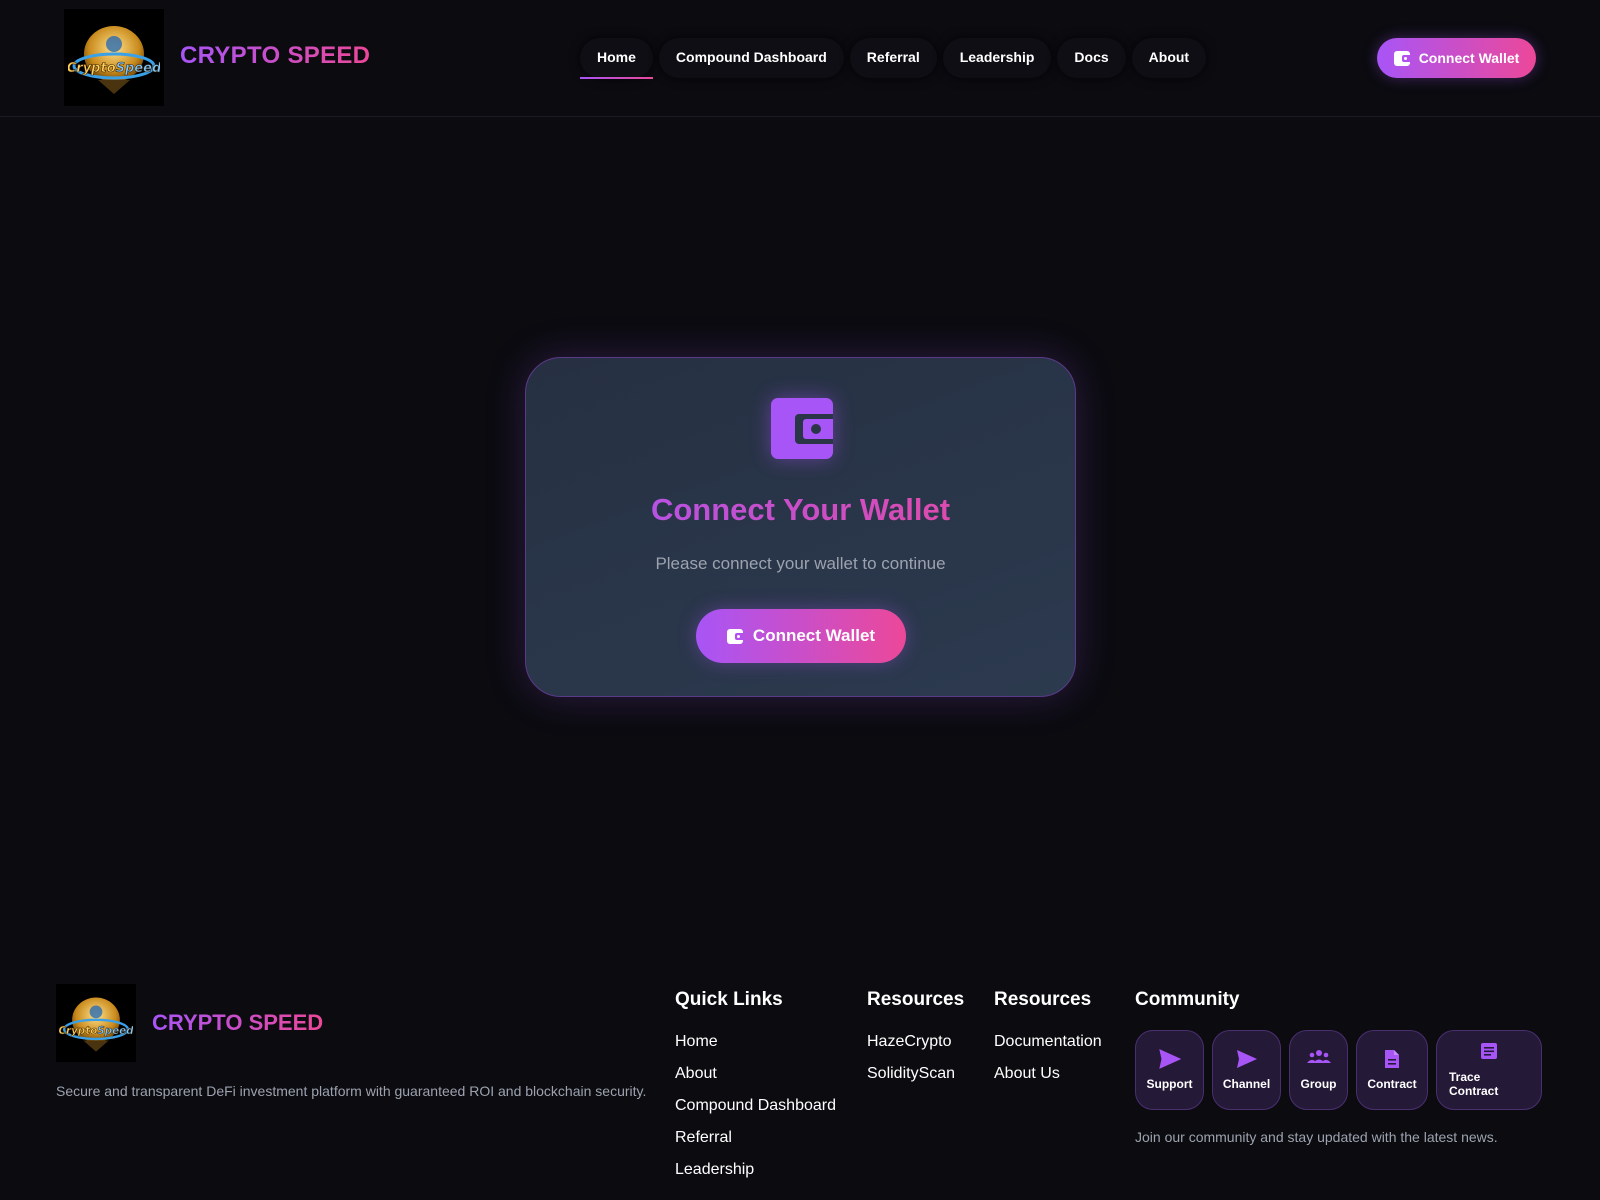 The width and height of the screenshot is (1600, 1200). I want to click on support-button: Support, so click(1169, 1070).